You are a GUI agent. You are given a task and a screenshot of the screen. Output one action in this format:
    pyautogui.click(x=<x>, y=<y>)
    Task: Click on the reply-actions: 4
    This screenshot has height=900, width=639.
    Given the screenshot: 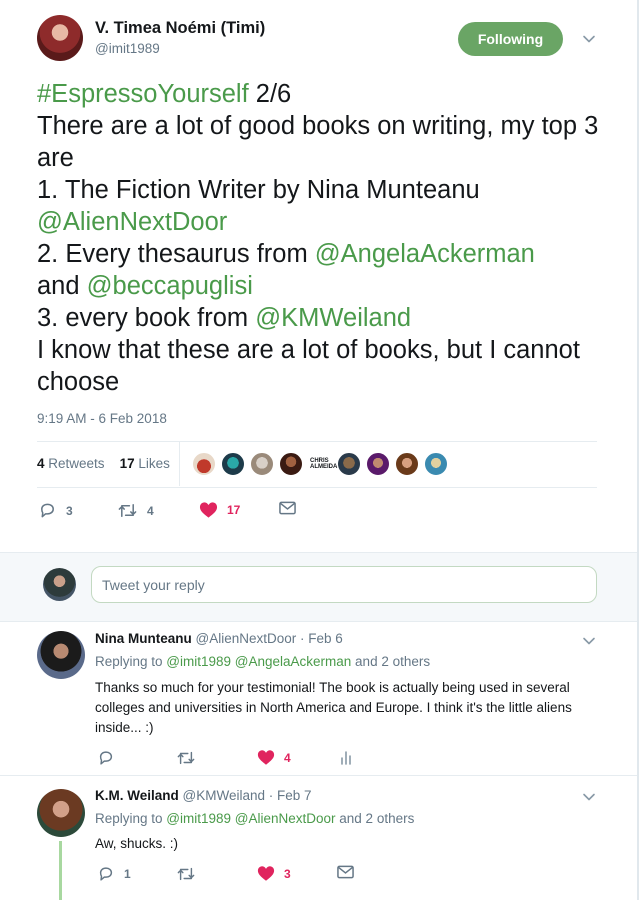 What is the action you would take?
    pyautogui.click(x=318, y=760)
    